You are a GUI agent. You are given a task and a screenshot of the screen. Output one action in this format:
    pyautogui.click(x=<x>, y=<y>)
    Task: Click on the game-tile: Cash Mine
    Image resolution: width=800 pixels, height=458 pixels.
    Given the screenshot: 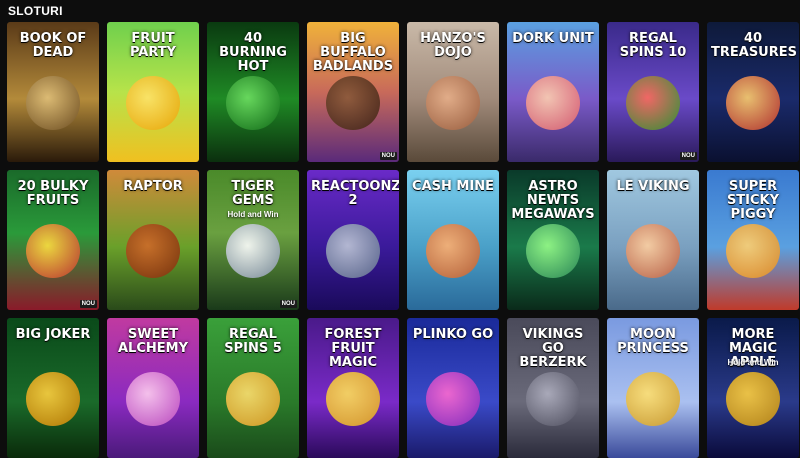 What is the action you would take?
    pyautogui.click(x=453, y=240)
    